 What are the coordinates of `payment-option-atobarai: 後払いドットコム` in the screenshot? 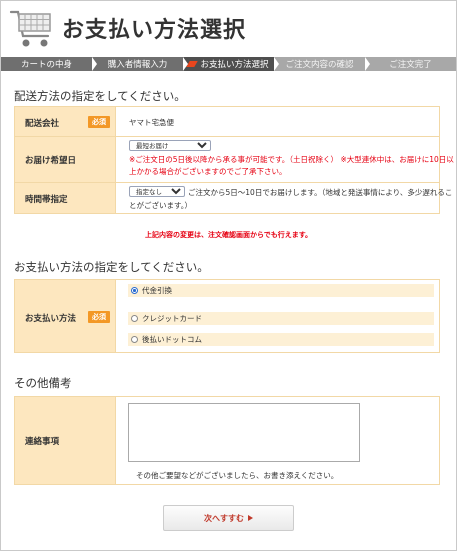 It's located at (281, 339).